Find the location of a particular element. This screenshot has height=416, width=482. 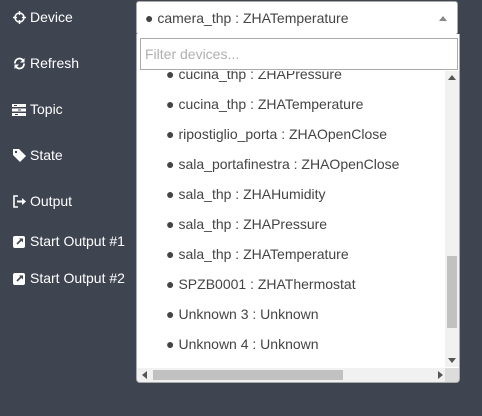

vertical-scroll-thumb is located at coordinates (452, 291).